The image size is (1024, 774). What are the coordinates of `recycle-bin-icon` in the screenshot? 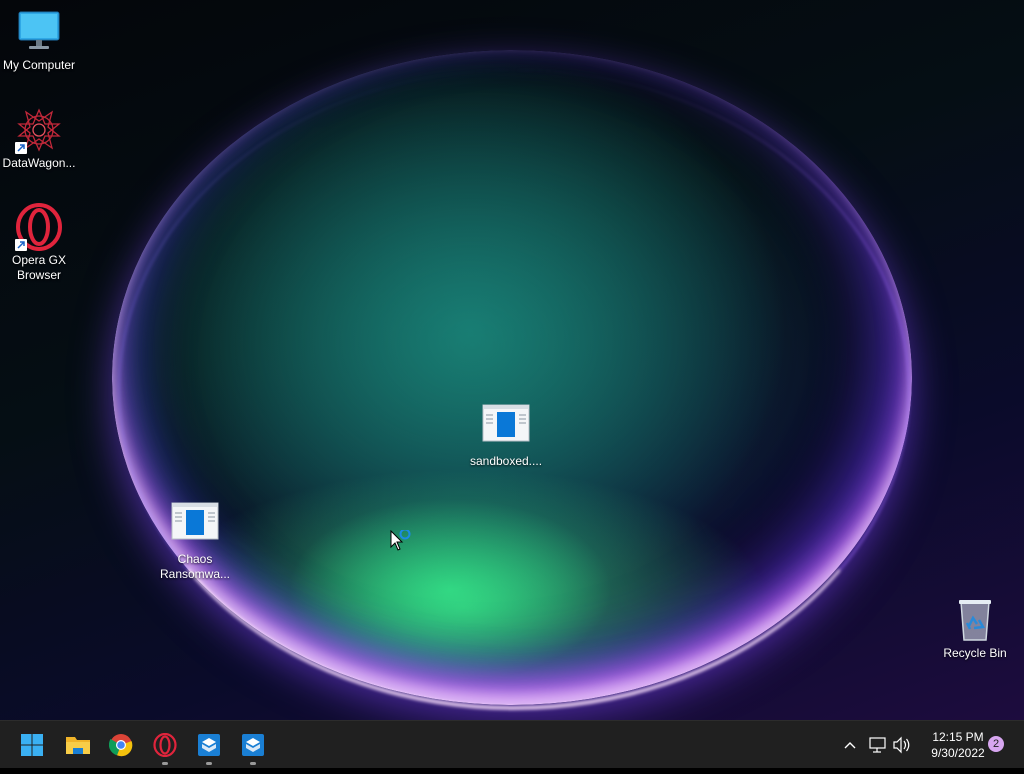 It's located at (975, 620).